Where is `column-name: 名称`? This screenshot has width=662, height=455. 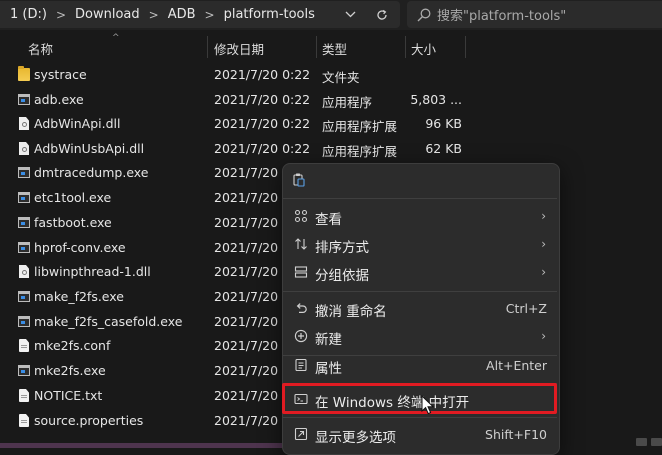 column-name: 名称 is located at coordinates (40, 48).